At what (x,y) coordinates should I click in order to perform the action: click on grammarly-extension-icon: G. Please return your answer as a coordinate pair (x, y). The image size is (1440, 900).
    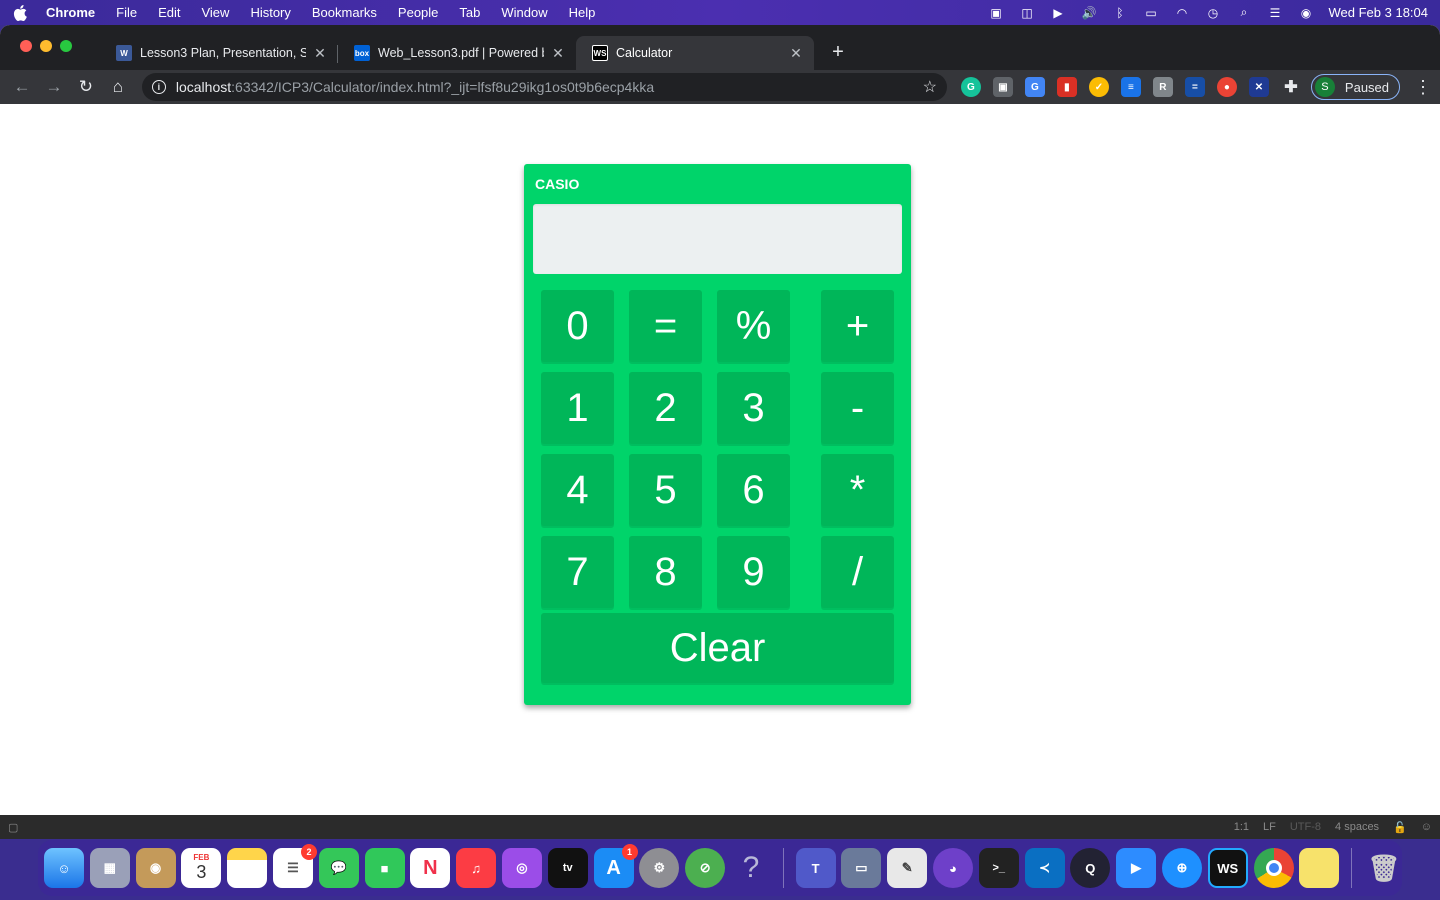
    Looking at the image, I should click on (970, 87).